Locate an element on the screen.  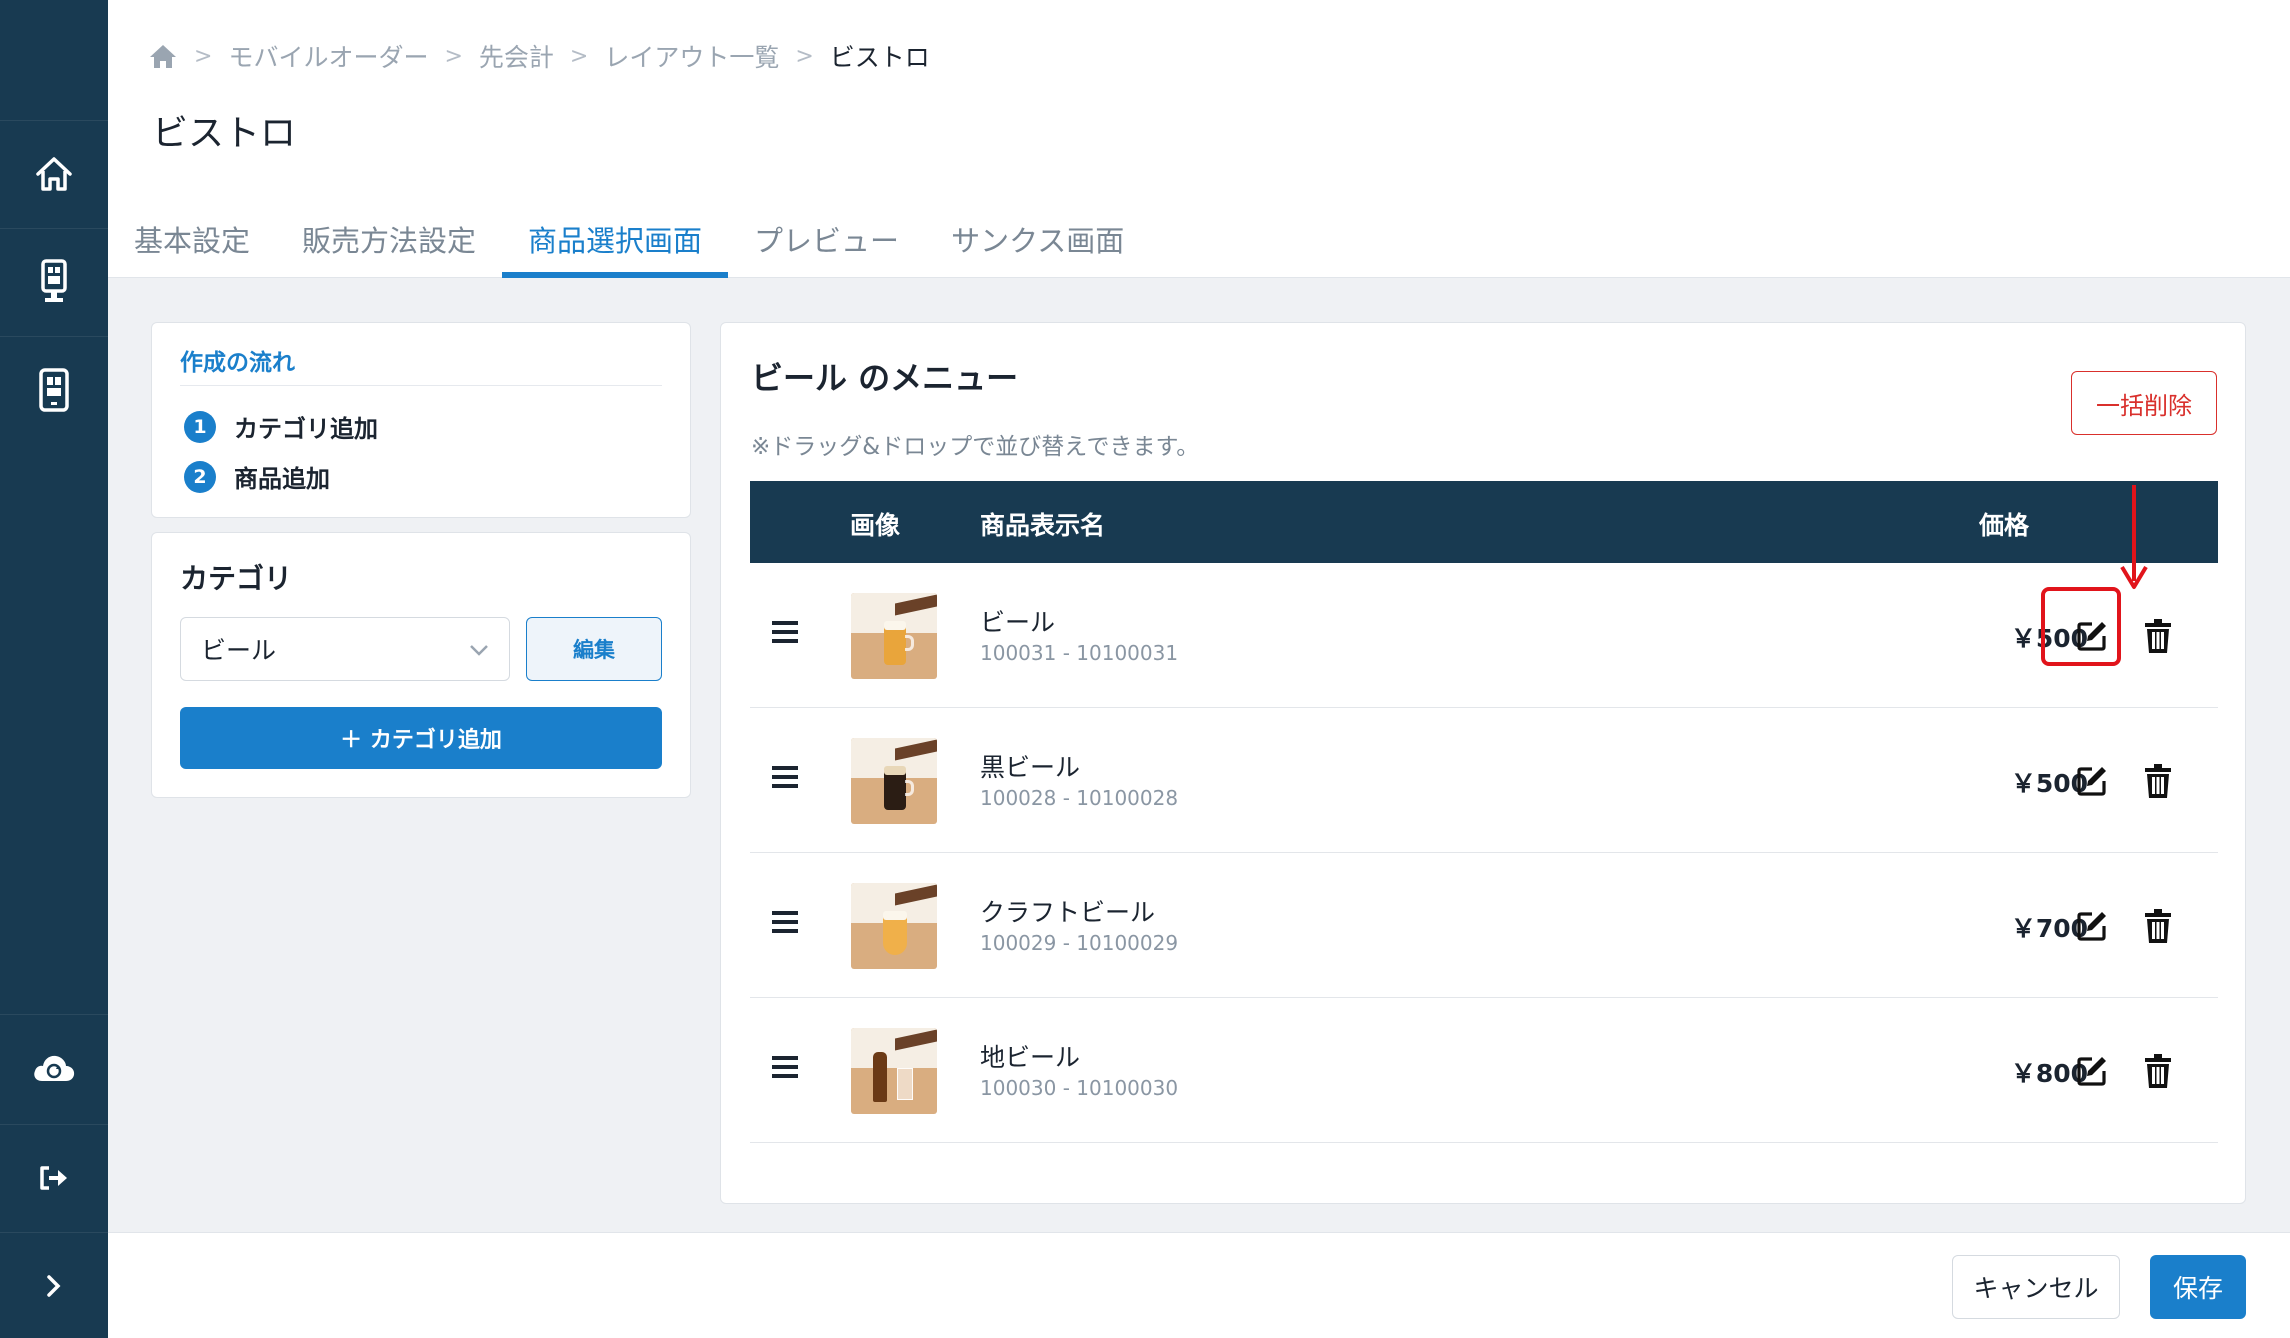
category-card: カテゴリ ビール 編集 ＋ カテゴリ追加 is located at coordinates (421, 665).